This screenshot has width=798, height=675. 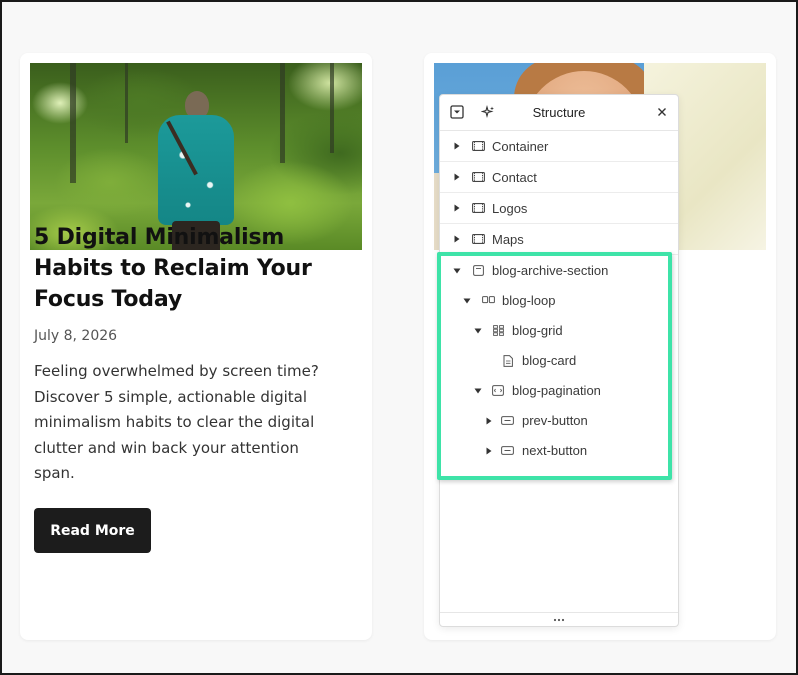 I want to click on structure-item-label: Contact, so click(x=514, y=177).